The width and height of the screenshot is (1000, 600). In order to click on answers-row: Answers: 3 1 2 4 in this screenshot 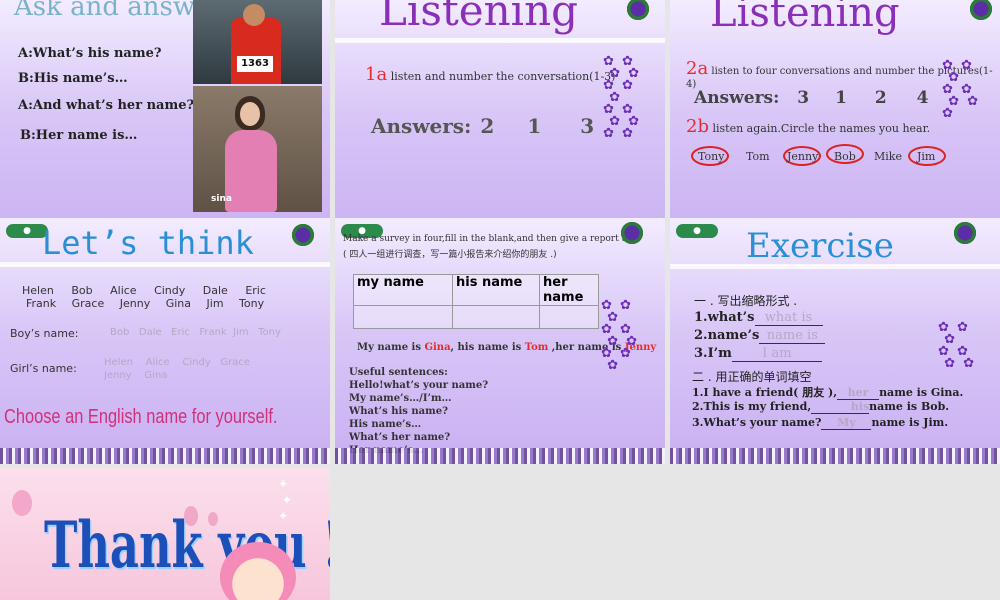, I will do `click(811, 98)`.